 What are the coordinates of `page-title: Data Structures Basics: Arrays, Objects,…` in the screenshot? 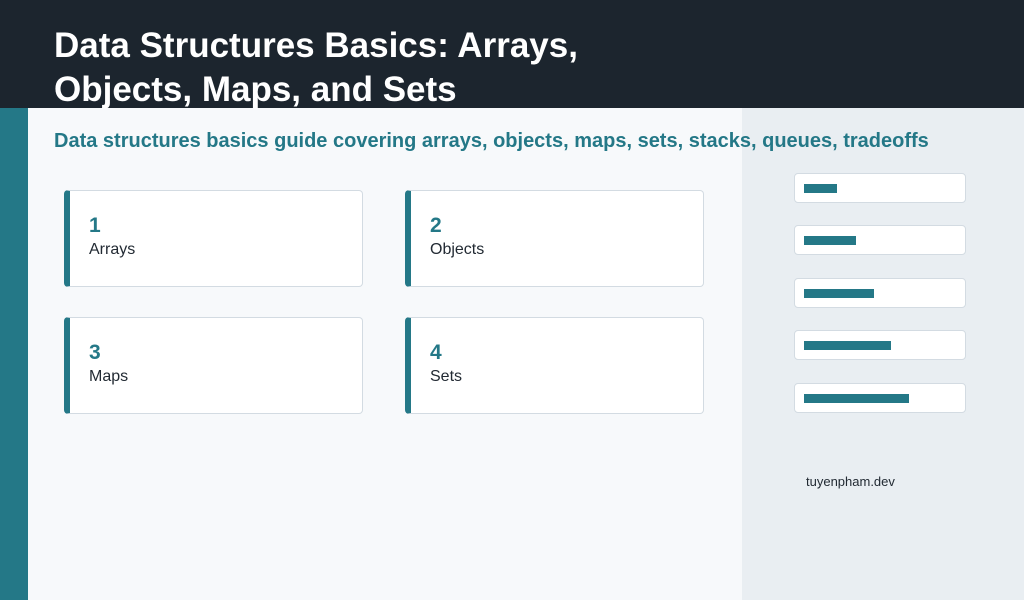 It's located at (316, 67).